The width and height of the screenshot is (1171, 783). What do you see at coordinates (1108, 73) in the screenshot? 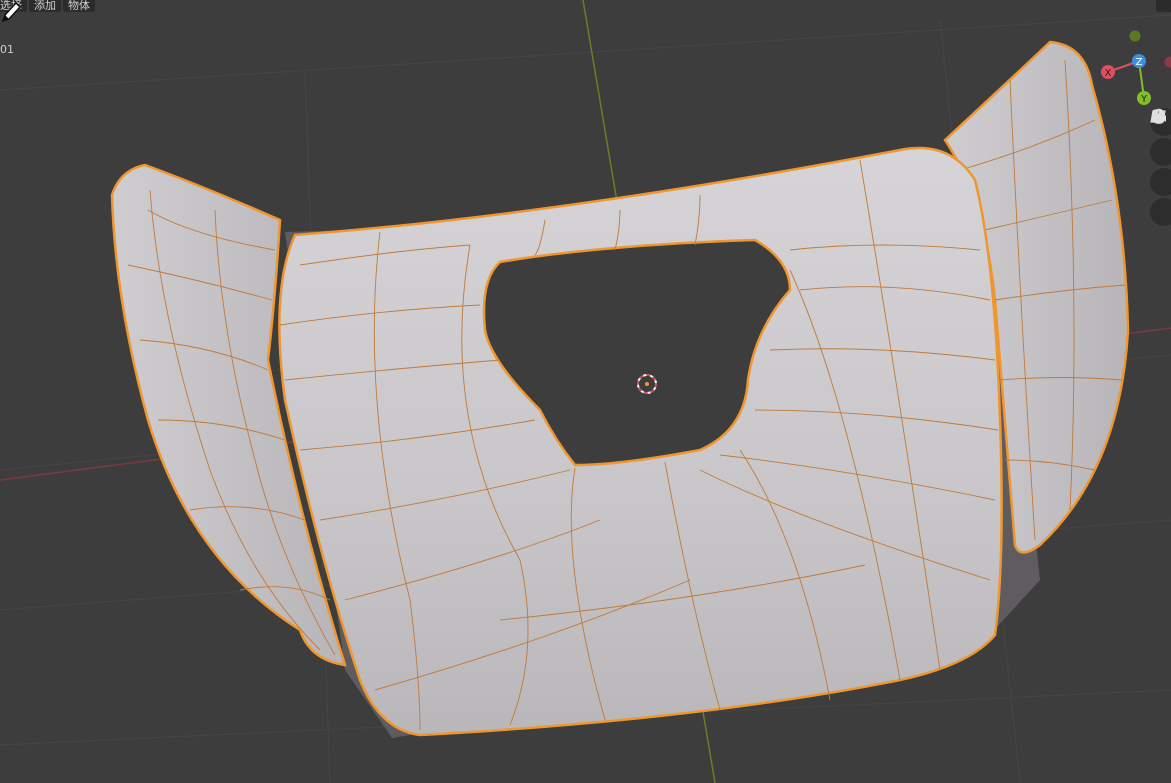
I see `svg-text: X` at bounding box center [1108, 73].